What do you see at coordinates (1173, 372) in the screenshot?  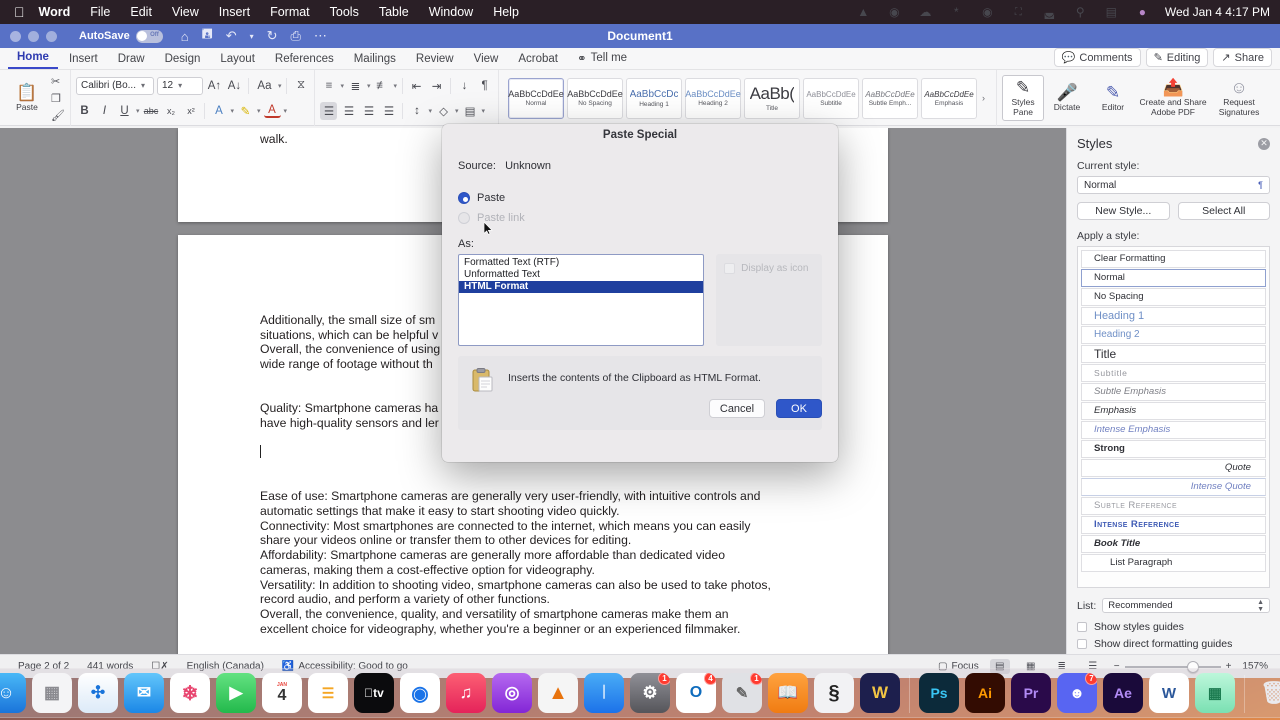 I see `style-item-subtitle: Subtitle` at bounding box center [1173, 372].